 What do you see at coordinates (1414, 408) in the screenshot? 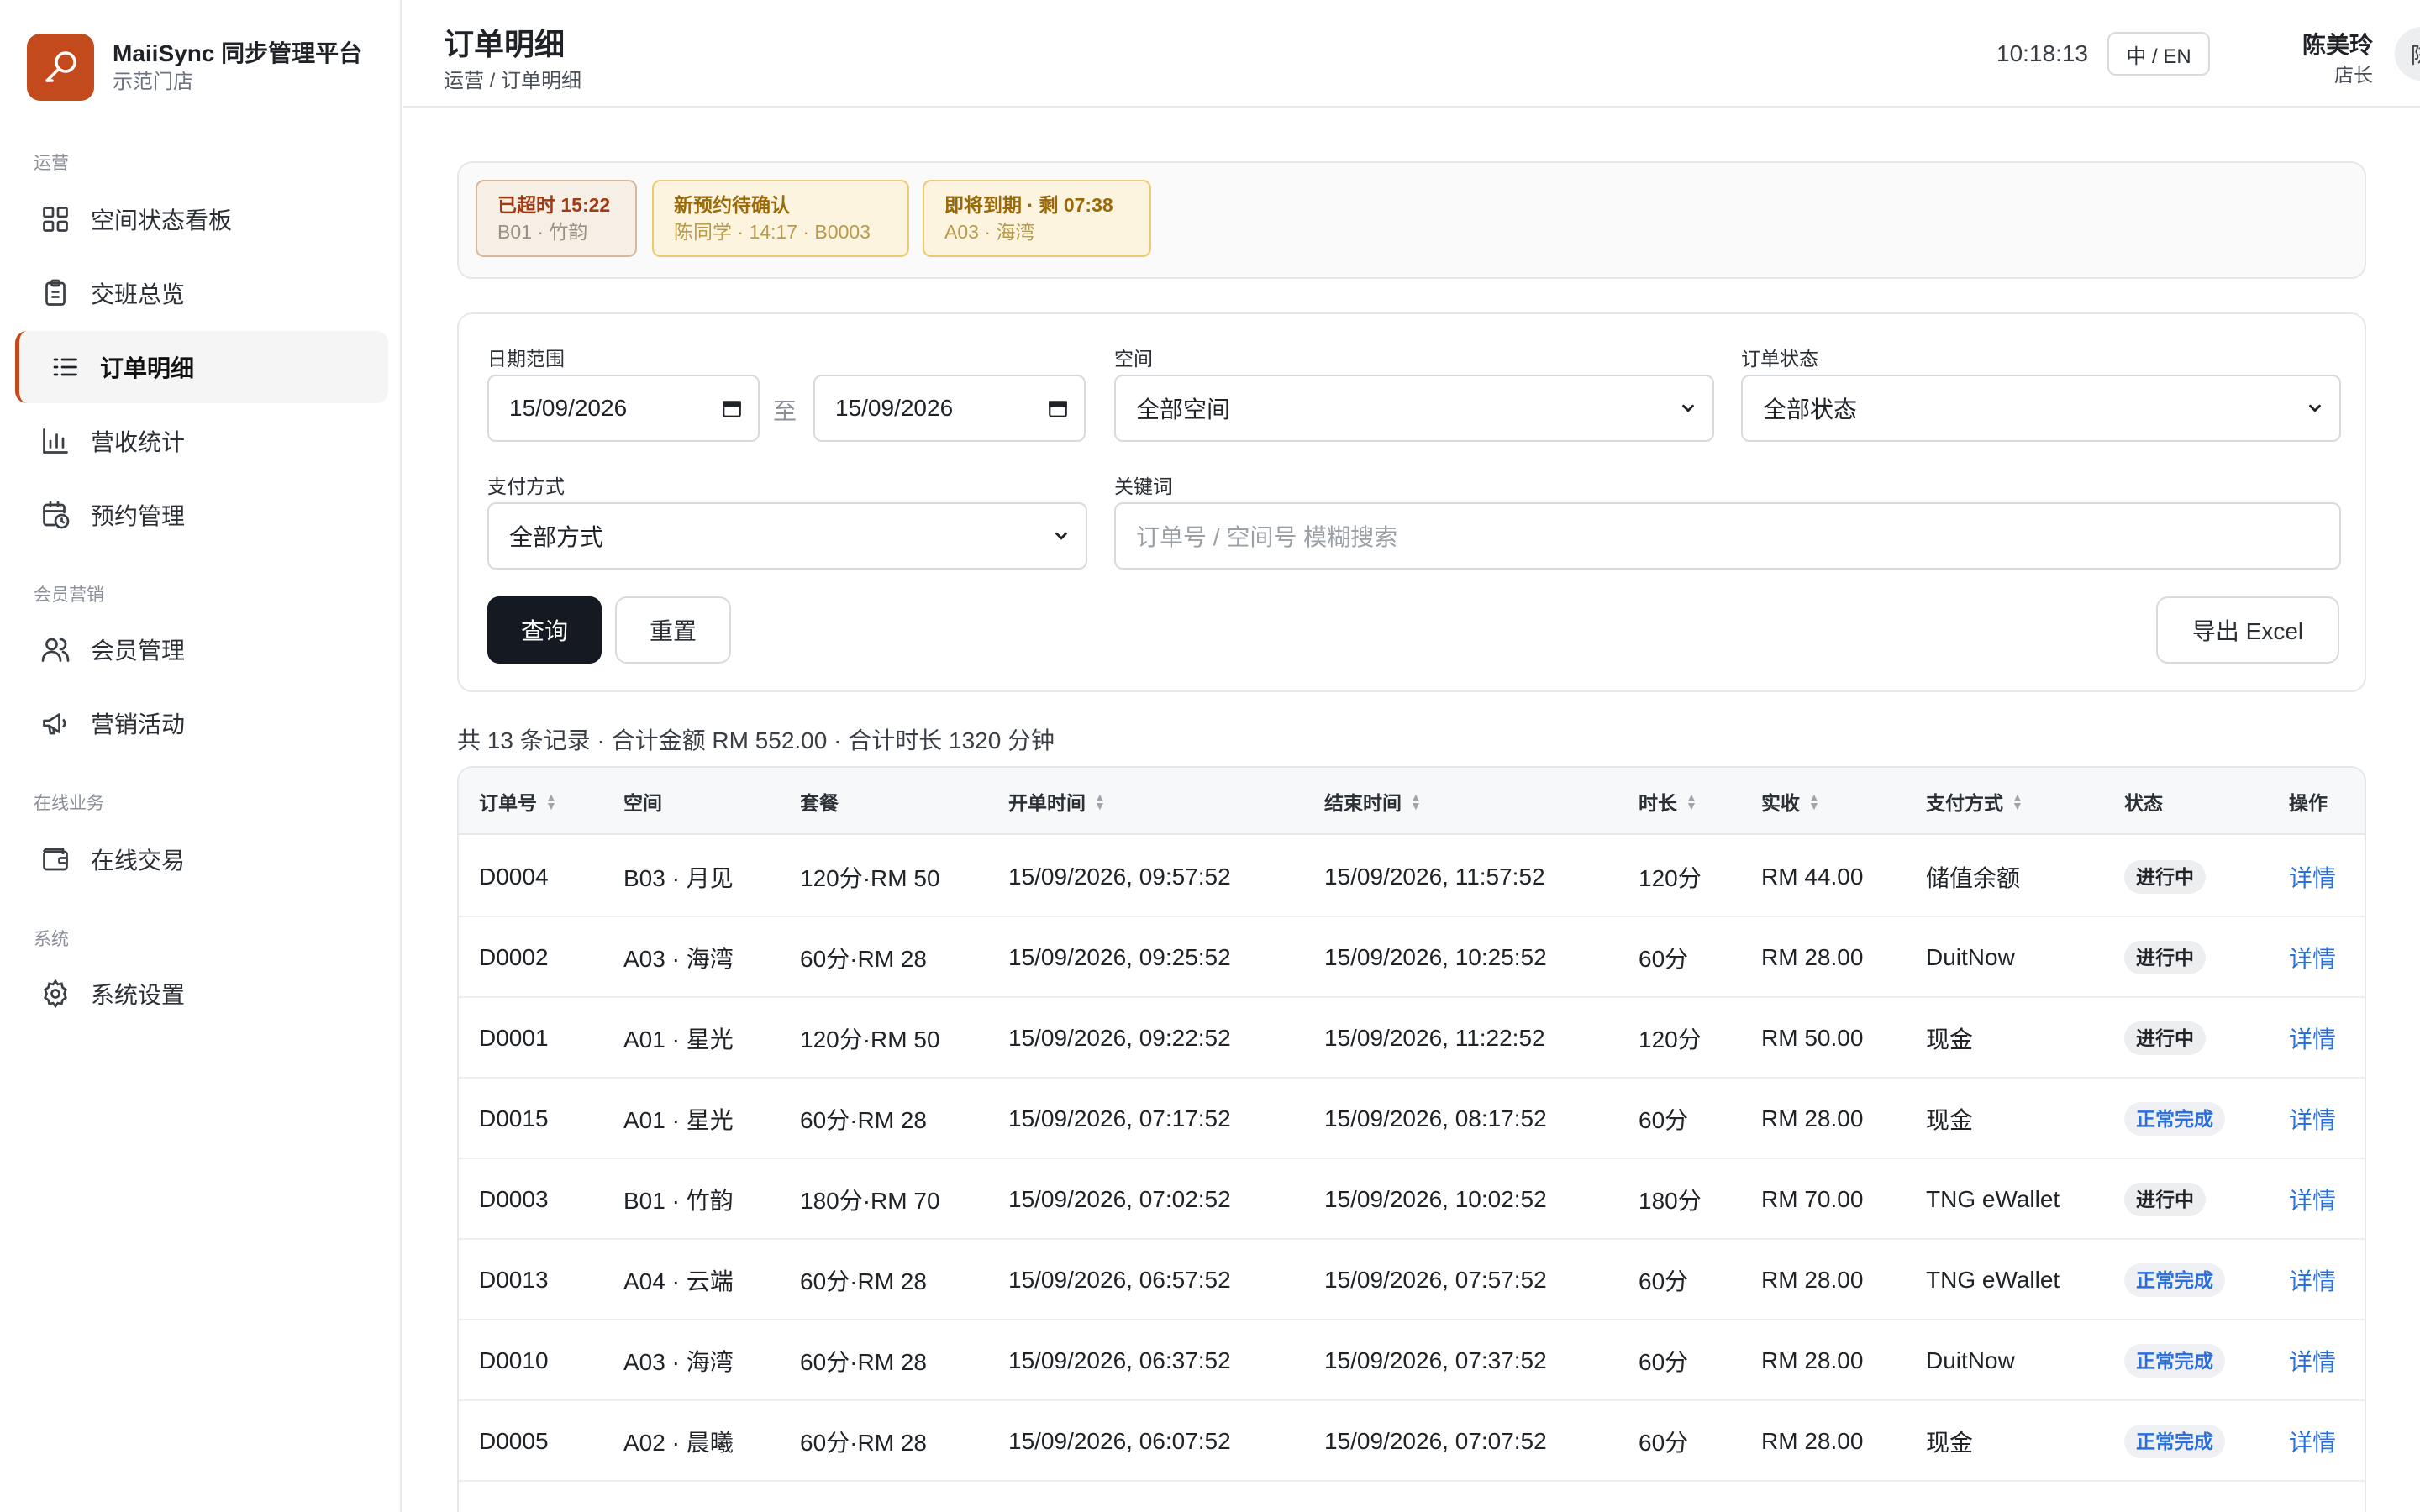
I see `space-select: 全部空间` at bounding box center [1414, 408].